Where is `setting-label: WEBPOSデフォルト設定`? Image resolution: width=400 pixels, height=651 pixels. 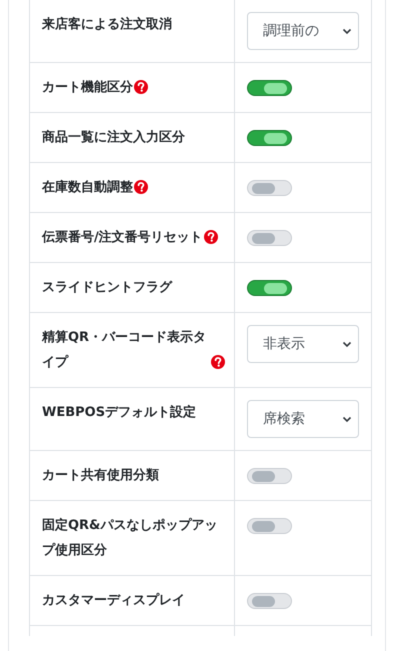 setting-label: WEBPOSデフォルト設定 is located at coordinates (119, 413).